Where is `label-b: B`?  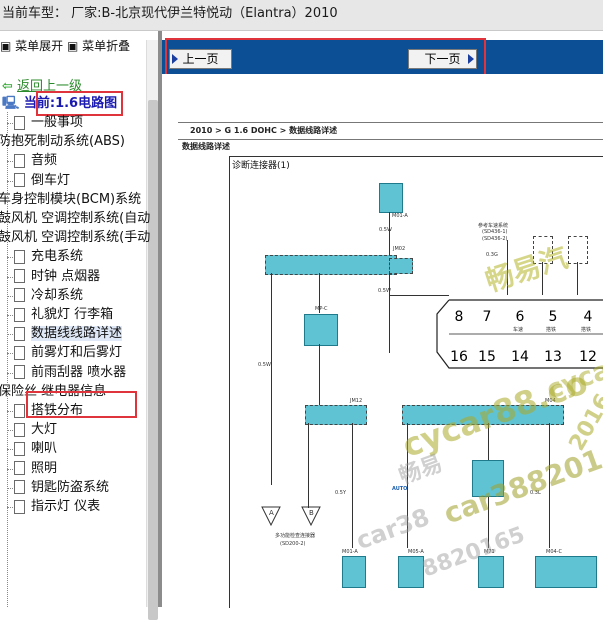 label-b: B is located at coordinates (311, 513).